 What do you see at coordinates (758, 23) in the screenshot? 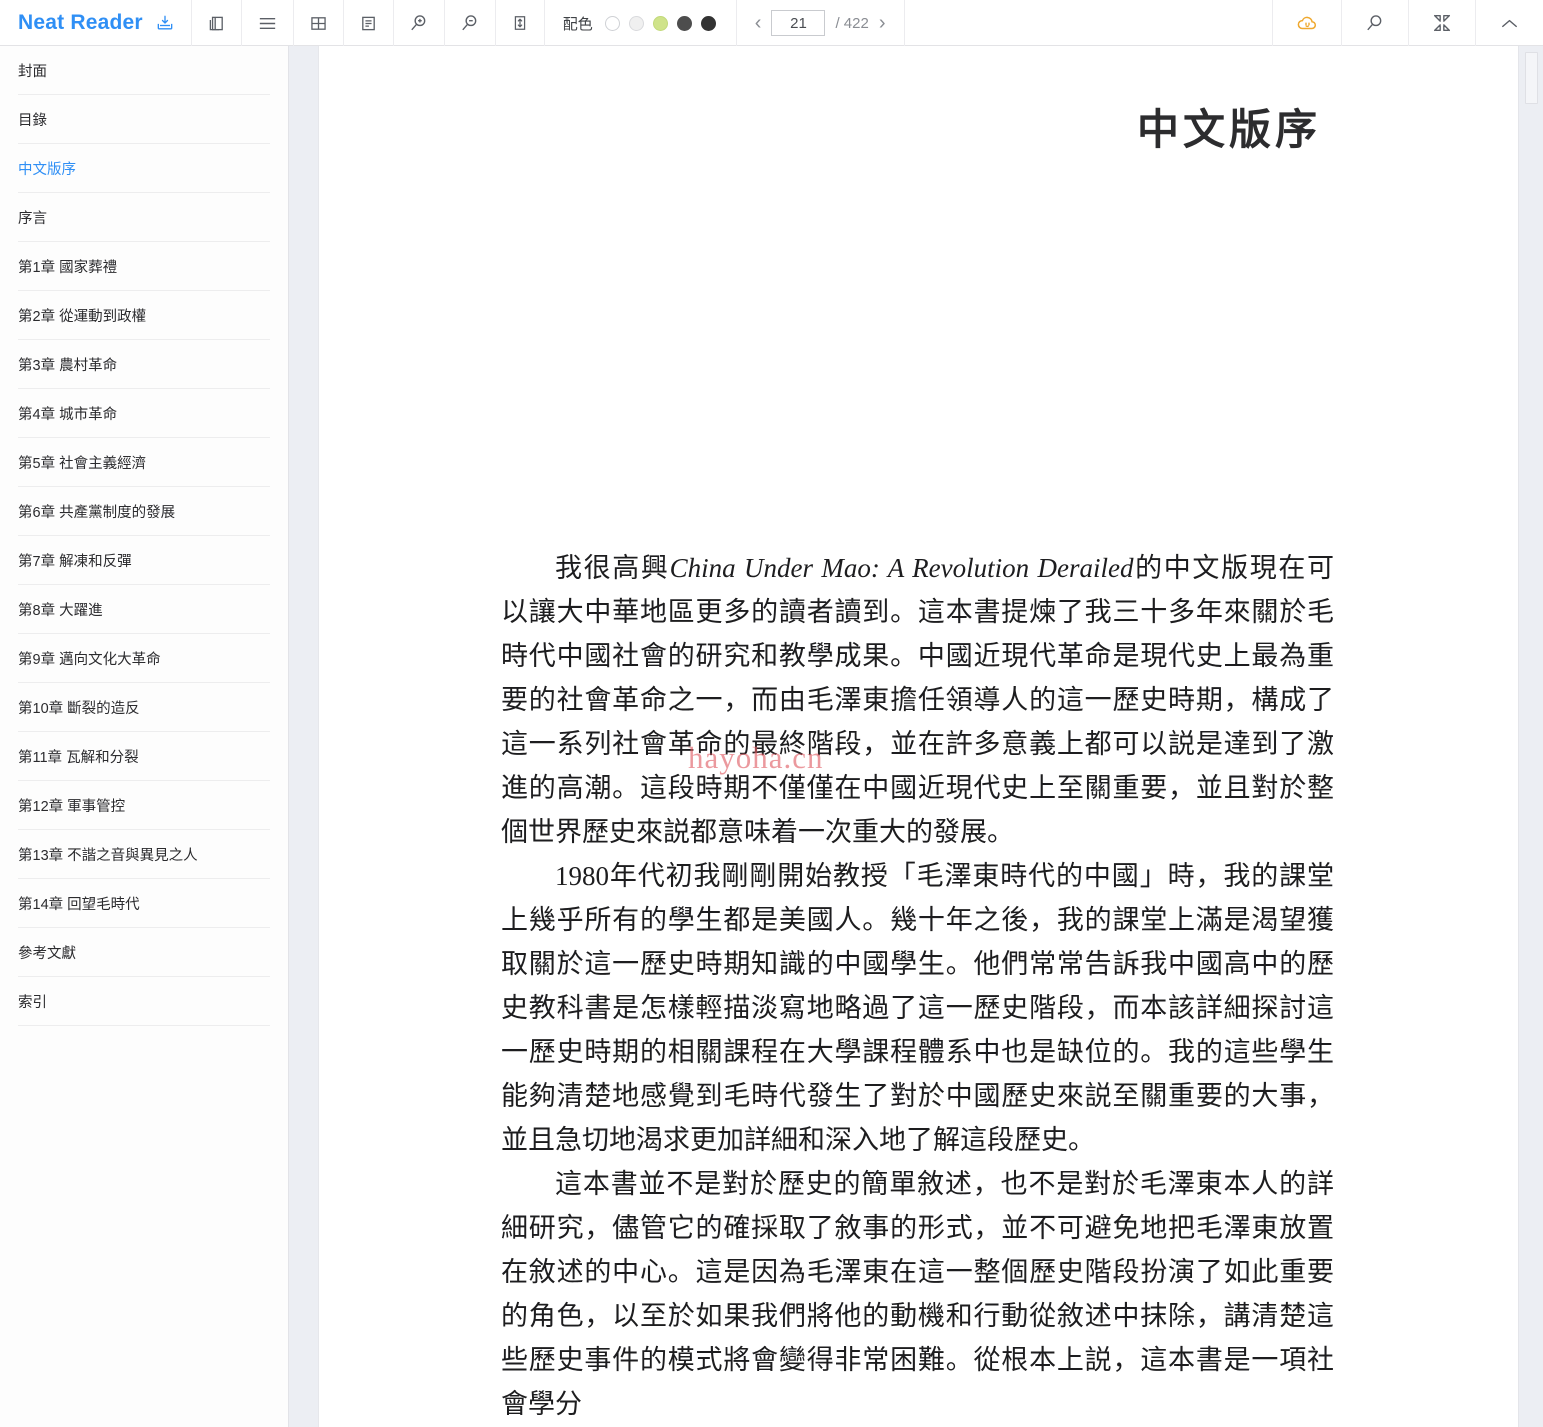
I see `prev-page-button: ‹` at bounding box center [758, 23].